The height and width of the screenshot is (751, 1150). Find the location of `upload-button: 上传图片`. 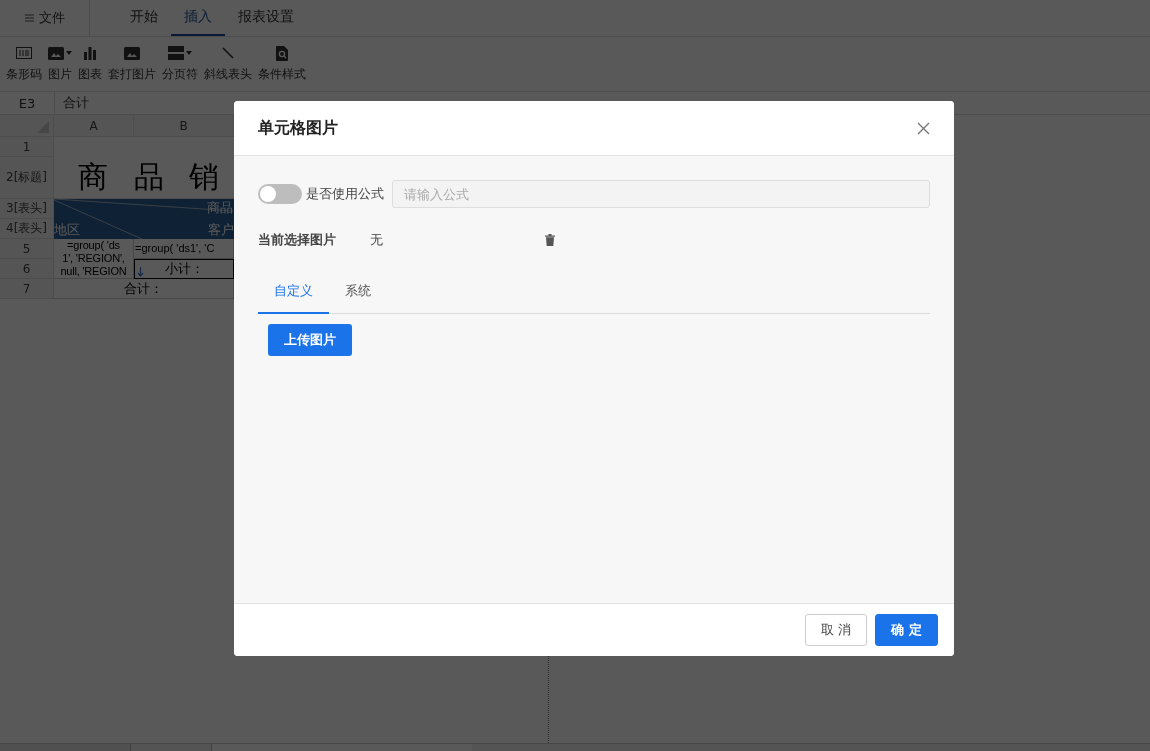

upload-button: 上传图片 is located at coordinates (310, 340).